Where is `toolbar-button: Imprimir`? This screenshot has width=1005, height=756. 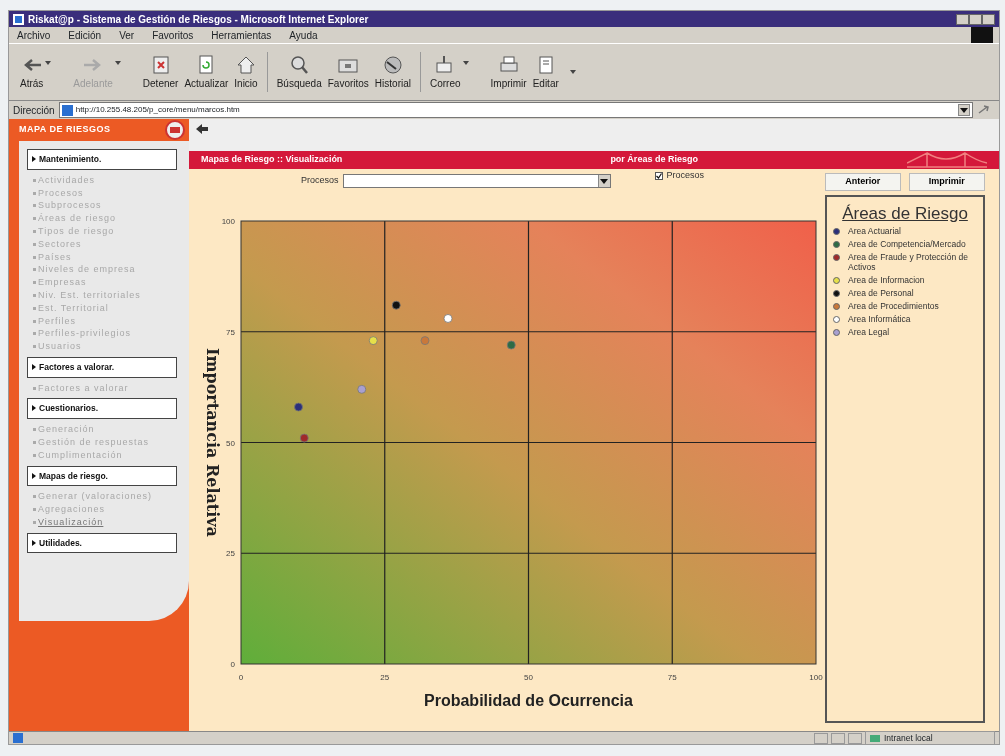
toolbar-button: Imprimir is located at coordinates (508, 72).